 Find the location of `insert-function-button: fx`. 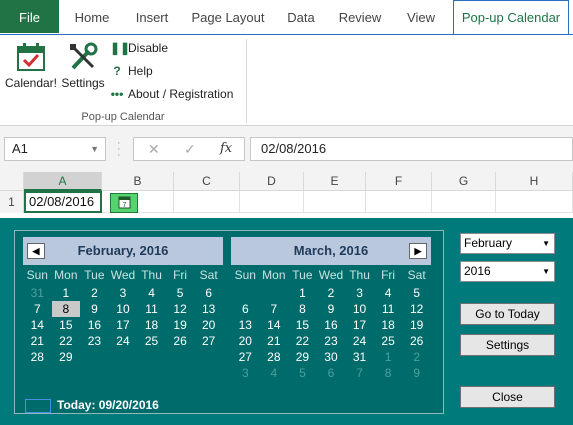

insert-function-button: fx is located at coordinates (226, 149).